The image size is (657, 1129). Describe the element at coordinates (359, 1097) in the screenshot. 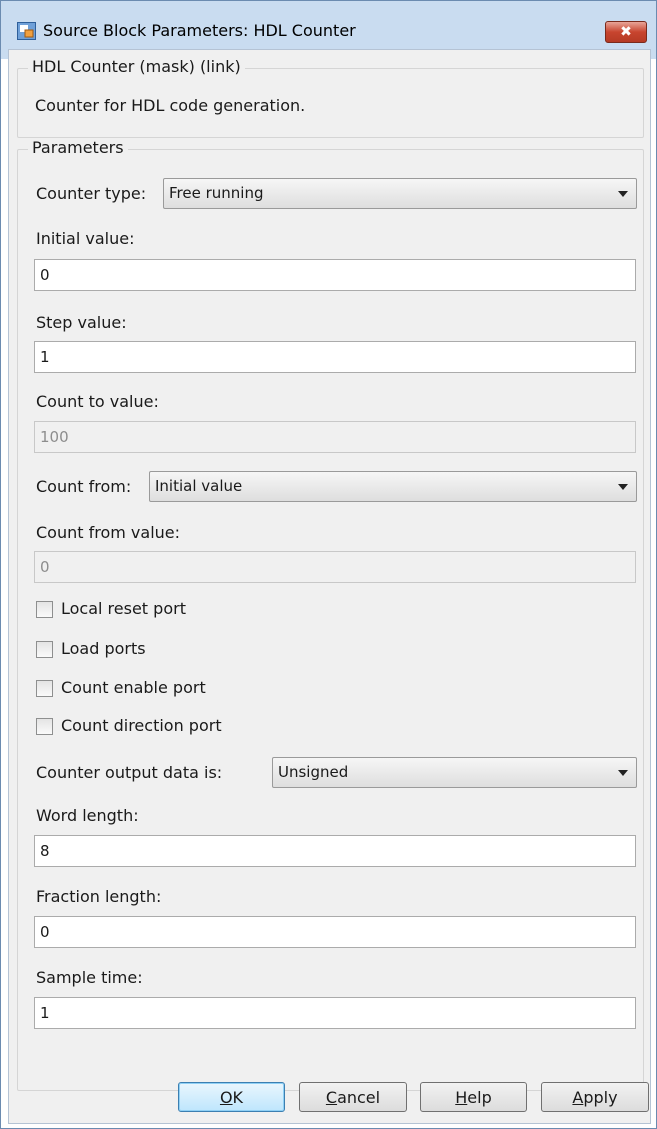

I see `cancel-button-label: ancel` at that location.